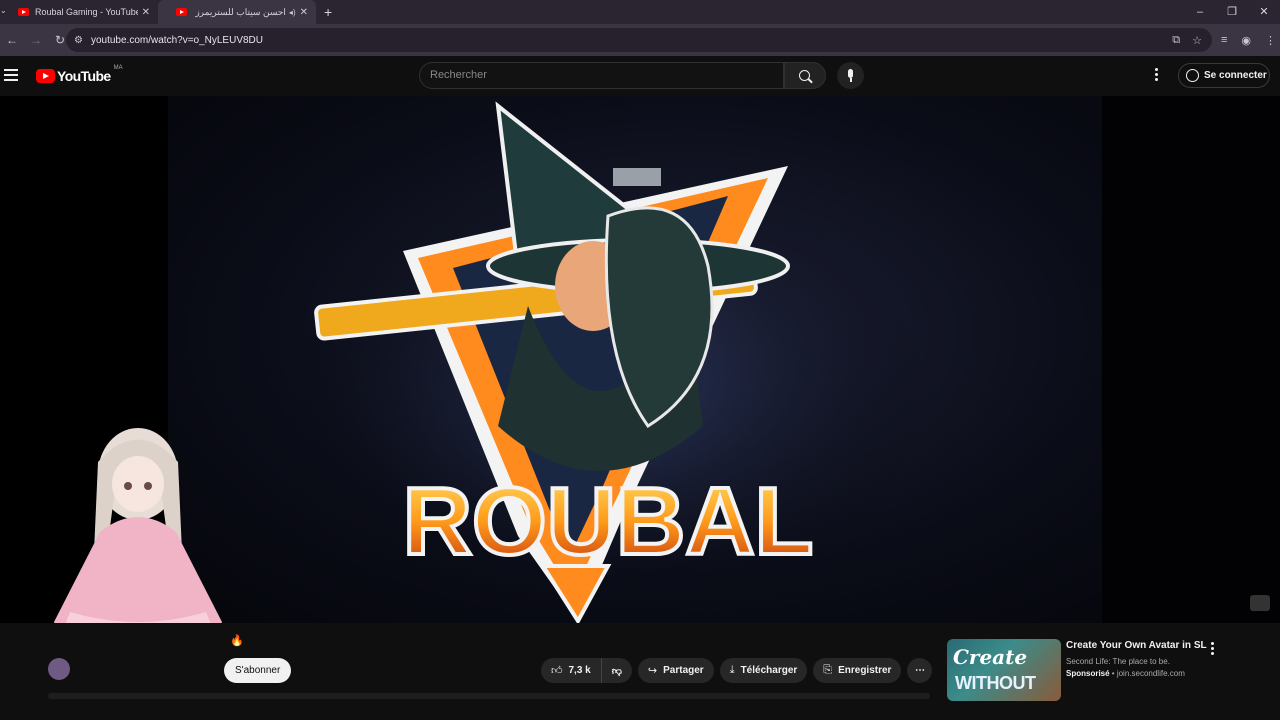  Describe the element at coordinates (608, 521) in the screenshot. I see `thumbnail-wordmark: ROUBAL` at that location.